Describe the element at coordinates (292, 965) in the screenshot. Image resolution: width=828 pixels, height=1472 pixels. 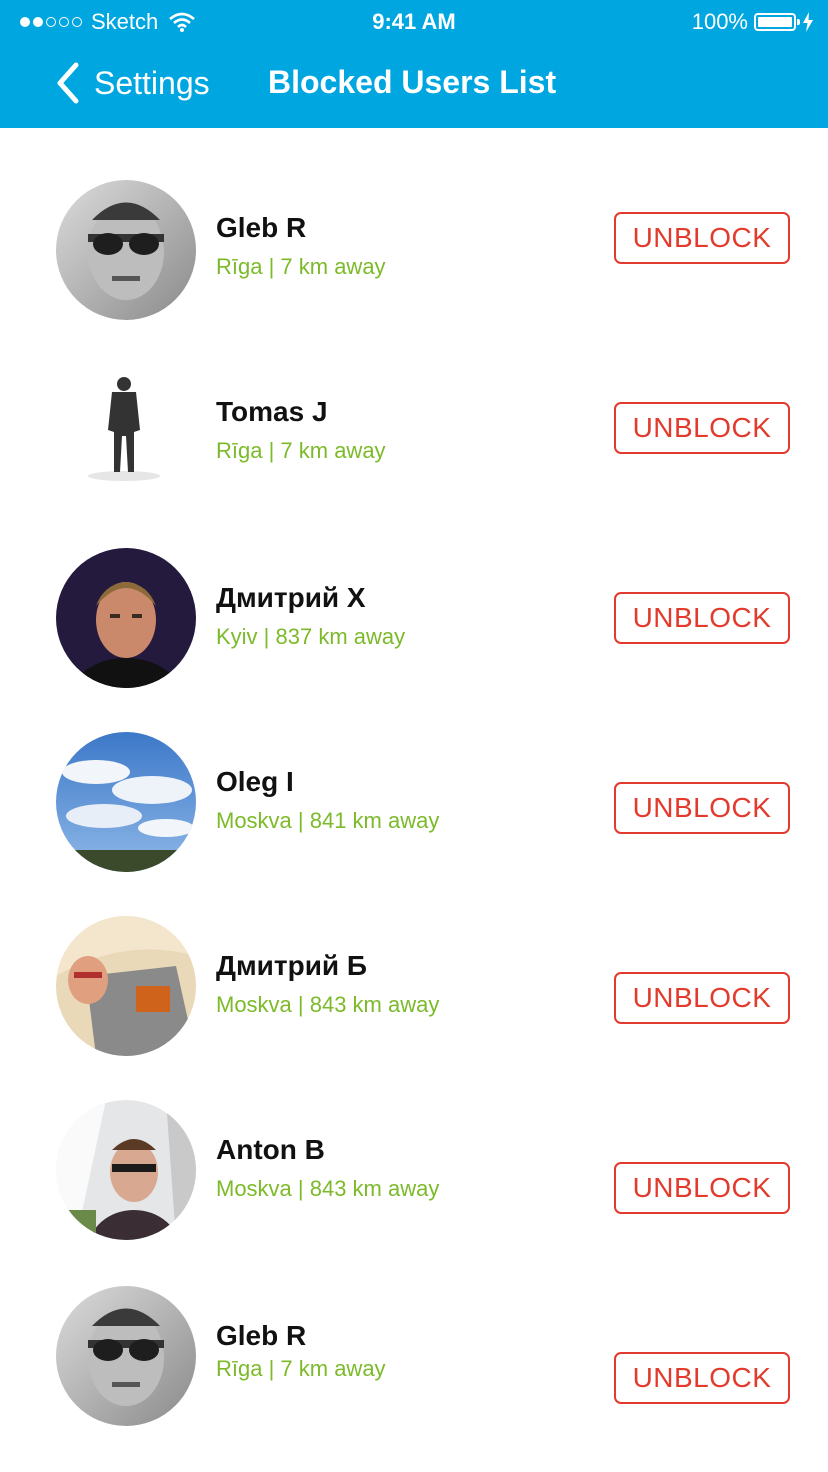
I see `user-name: Дмитрий Б` at that location.